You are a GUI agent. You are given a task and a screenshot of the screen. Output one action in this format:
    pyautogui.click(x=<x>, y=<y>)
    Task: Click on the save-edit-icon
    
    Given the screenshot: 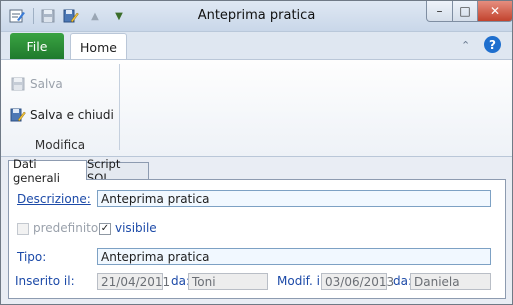 What is the action you would take?
    pyautogui.click(x=18, y=115)
    